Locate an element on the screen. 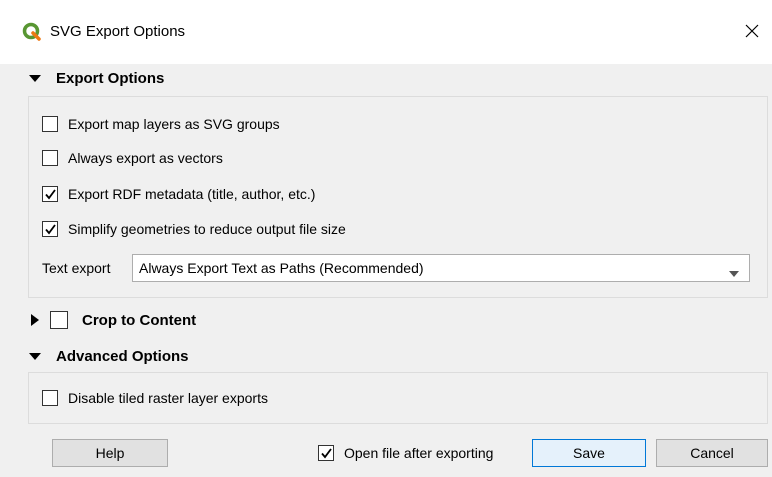  help-button: Help is located at coordinates (110, 453).